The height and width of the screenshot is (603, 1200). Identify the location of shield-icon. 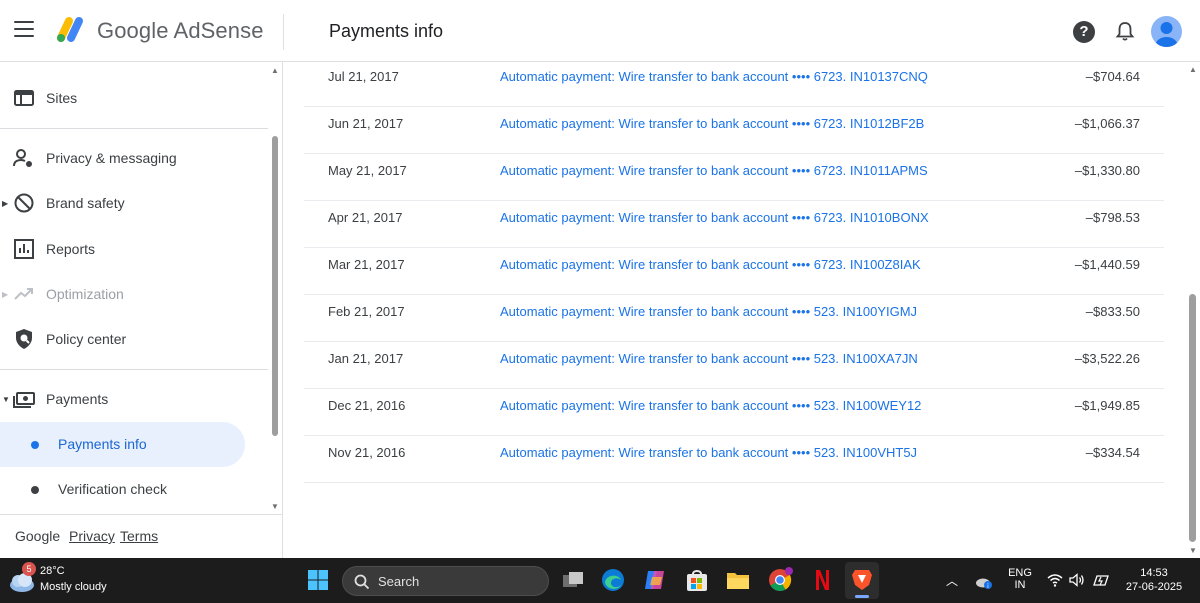
(24, 339).